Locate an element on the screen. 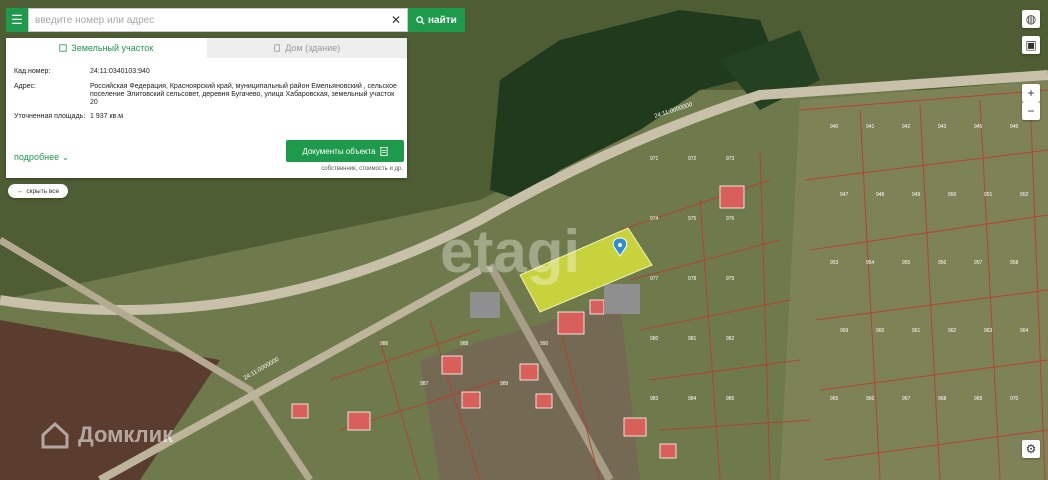 The height and width of the screenshot is (480, 1048). plus-icon: + is located at coordinates (1031, 93).